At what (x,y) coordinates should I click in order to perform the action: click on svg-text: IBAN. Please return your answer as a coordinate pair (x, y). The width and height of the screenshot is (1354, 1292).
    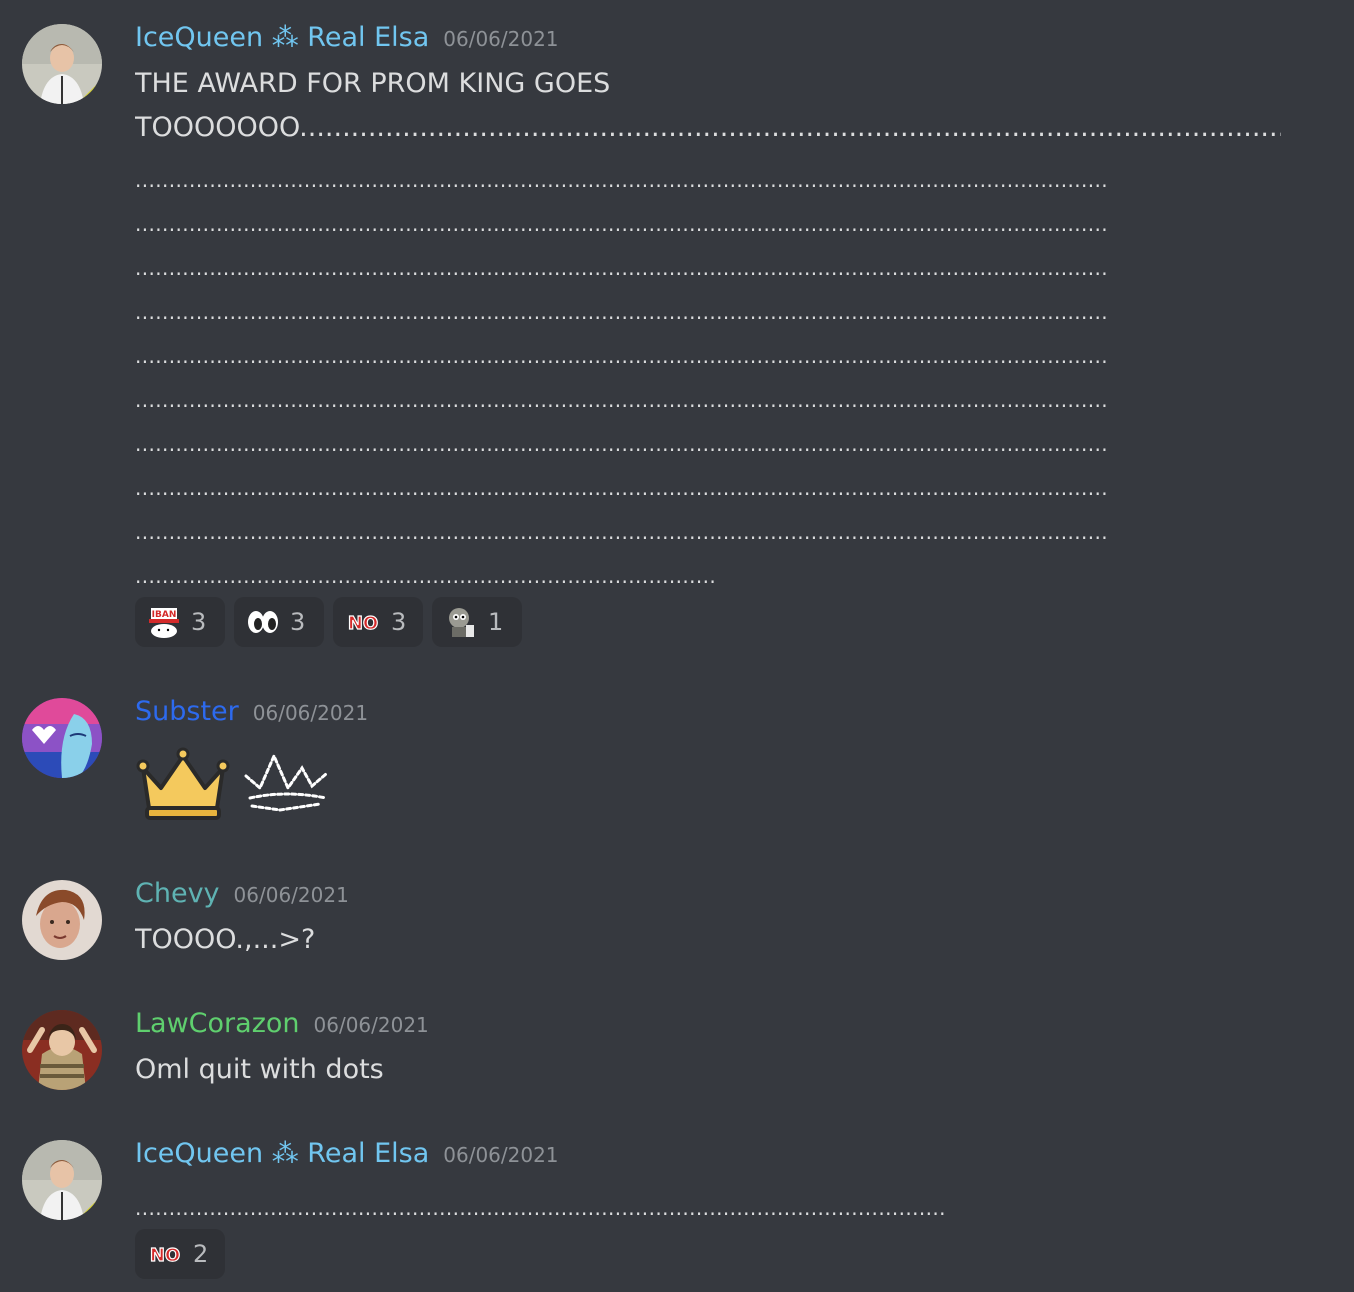
    Looking at the image, I should click on (164, 615).